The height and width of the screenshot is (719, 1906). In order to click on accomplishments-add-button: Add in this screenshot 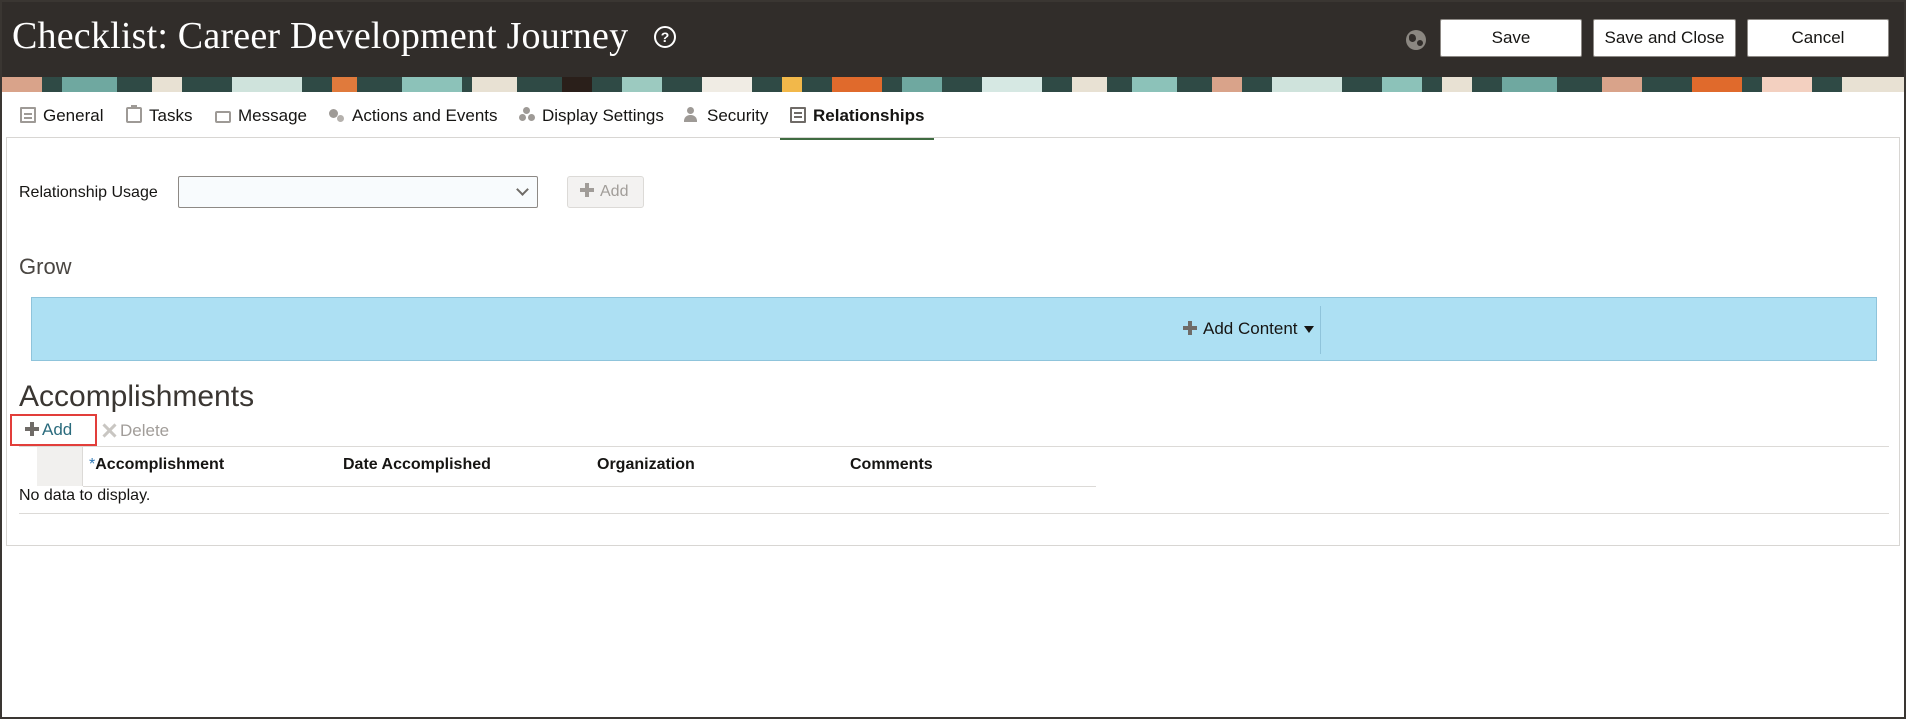, I will do `click(53, 430)`.